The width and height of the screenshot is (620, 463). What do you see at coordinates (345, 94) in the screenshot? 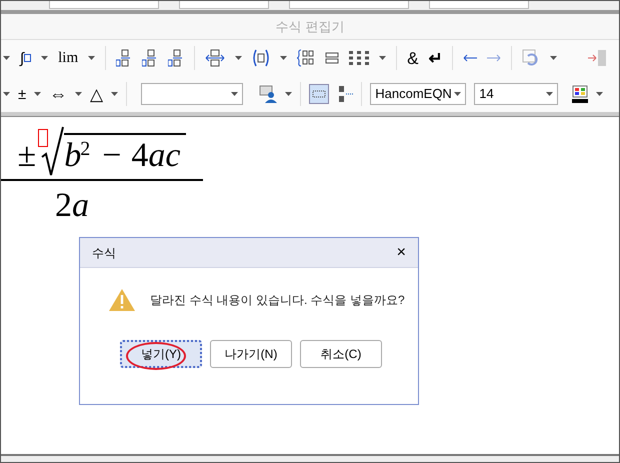
I see `block-layout-icon` at bounding box center [345, 94].